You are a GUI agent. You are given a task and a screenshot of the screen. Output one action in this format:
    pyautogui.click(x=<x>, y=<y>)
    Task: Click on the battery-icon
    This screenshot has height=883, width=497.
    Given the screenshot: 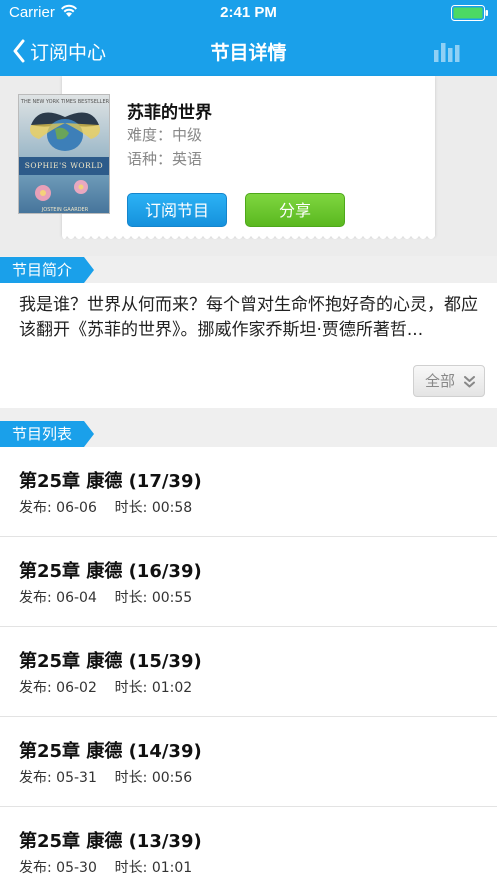 What is the action you would take?
    pyautogui.click(x=469, y=13)
    